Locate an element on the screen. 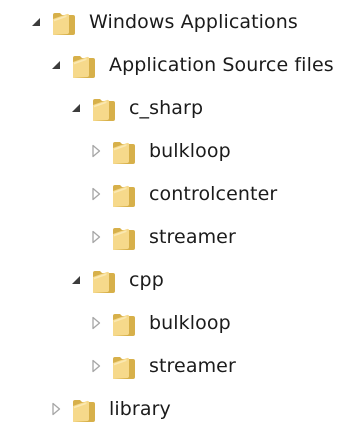  tree-item-windows-applications: Windows Applications is located at coordinates (163, 22).